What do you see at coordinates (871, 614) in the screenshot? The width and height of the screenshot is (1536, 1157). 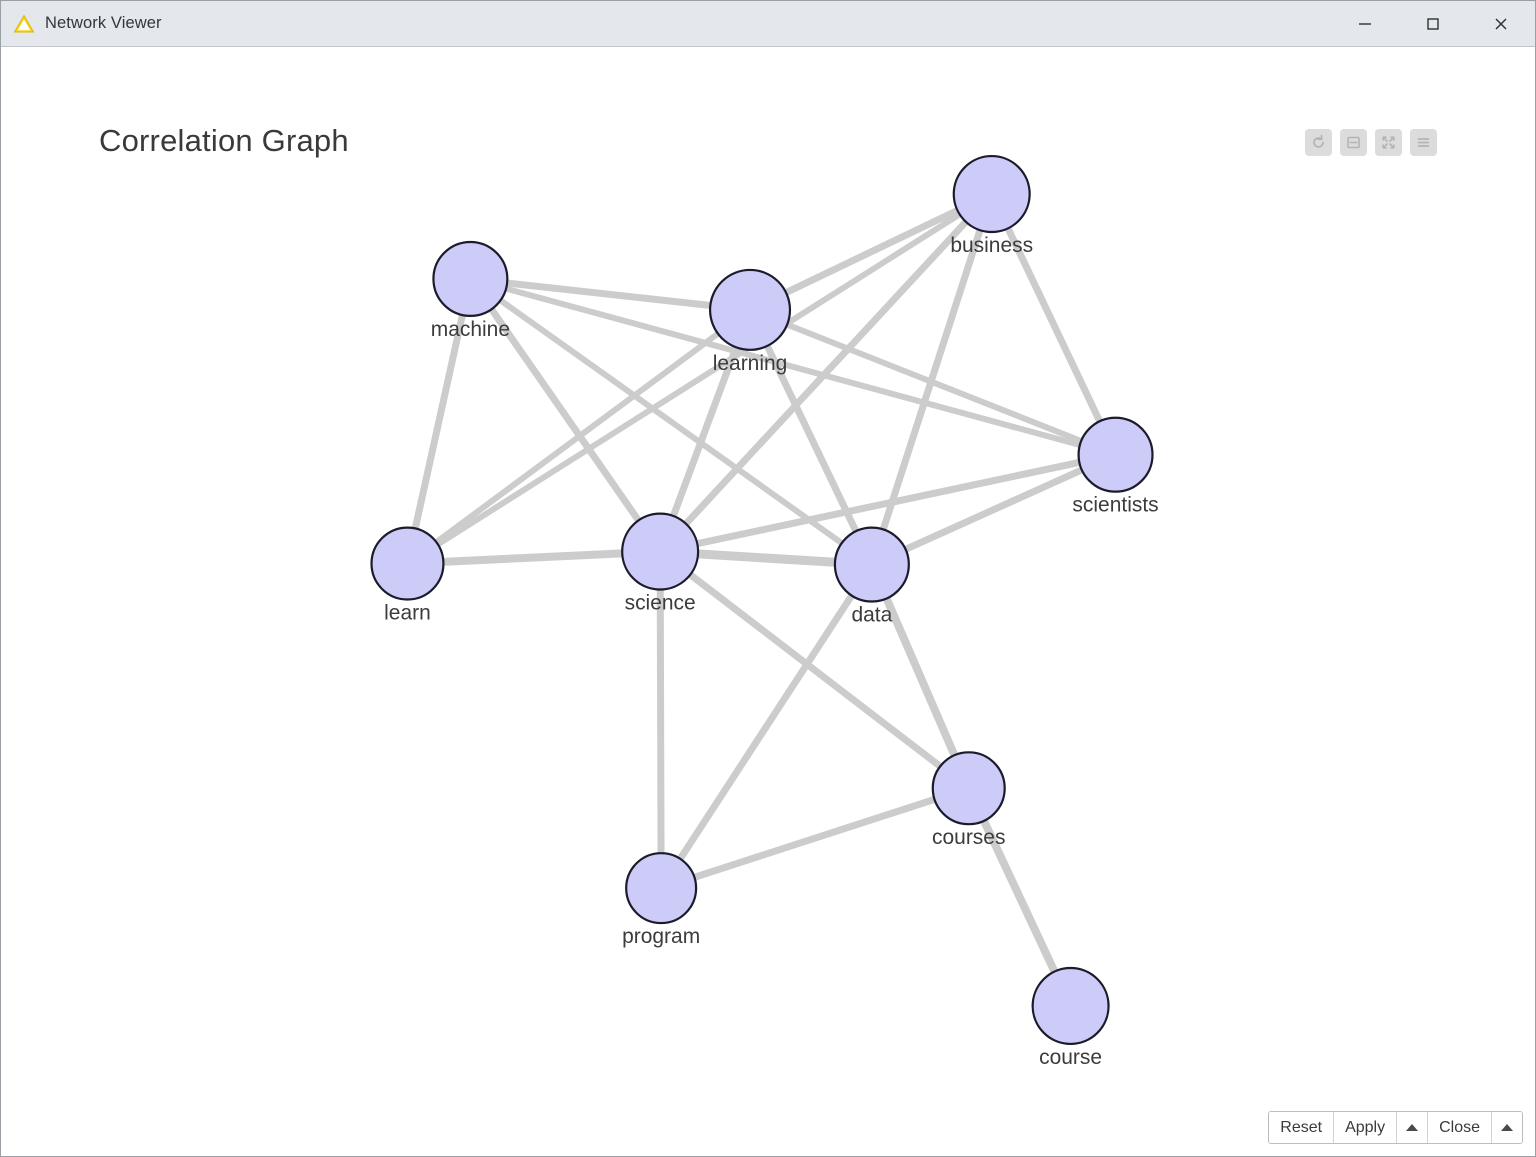 I see `node-label: data` at bounding box center [871, 614].